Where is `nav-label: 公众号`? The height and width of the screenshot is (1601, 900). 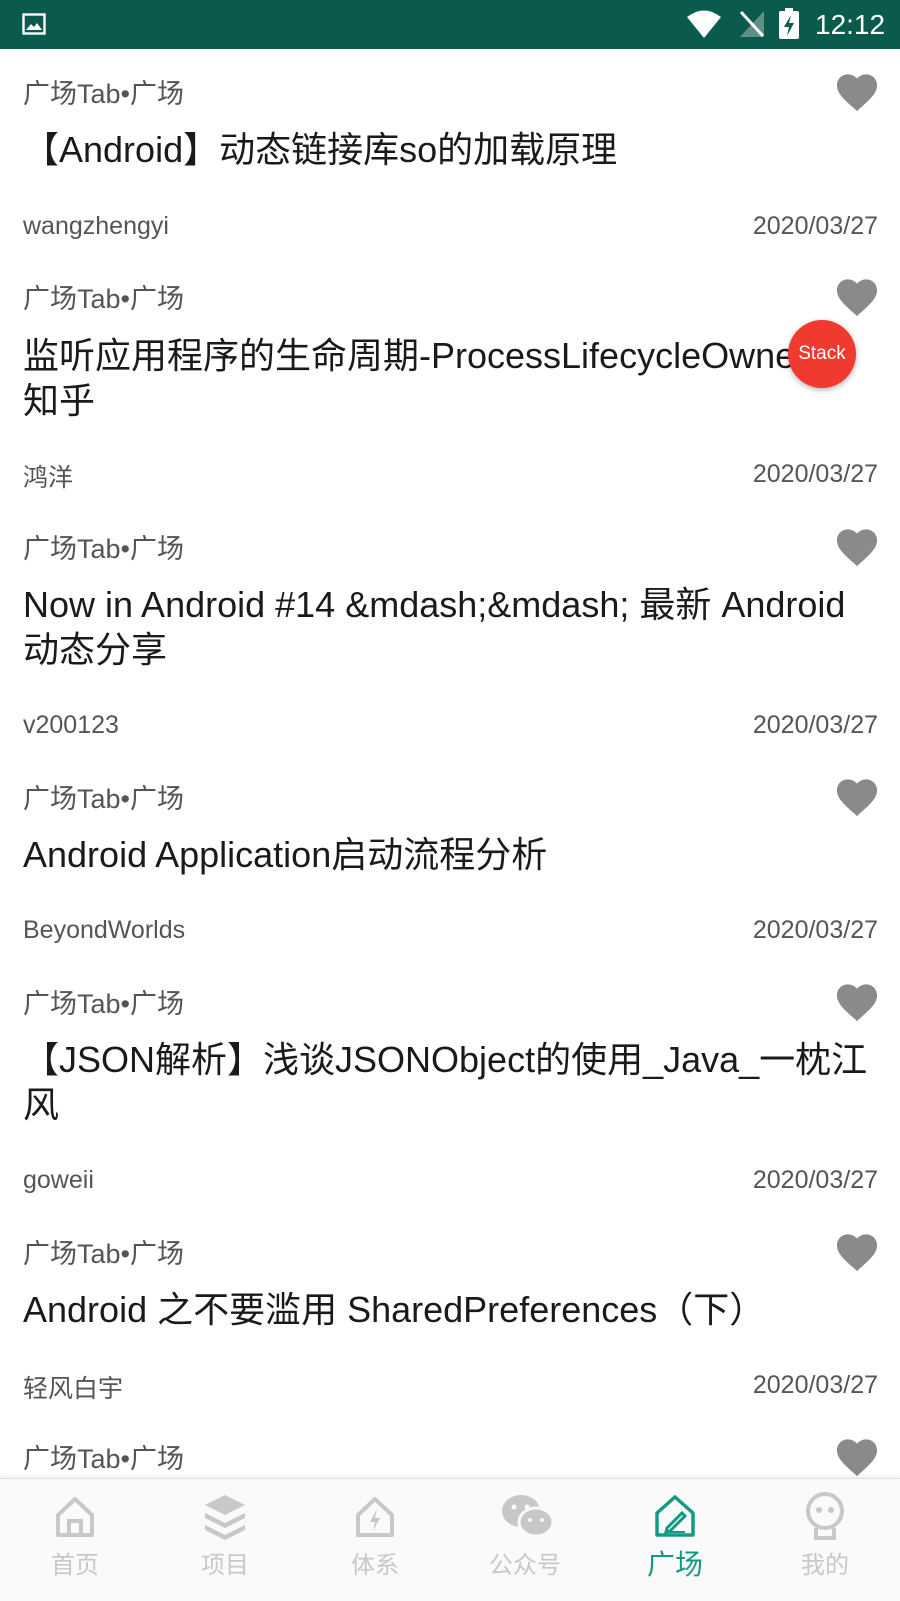
nav-label: 公众号 is located at coordinates (525, 1565).